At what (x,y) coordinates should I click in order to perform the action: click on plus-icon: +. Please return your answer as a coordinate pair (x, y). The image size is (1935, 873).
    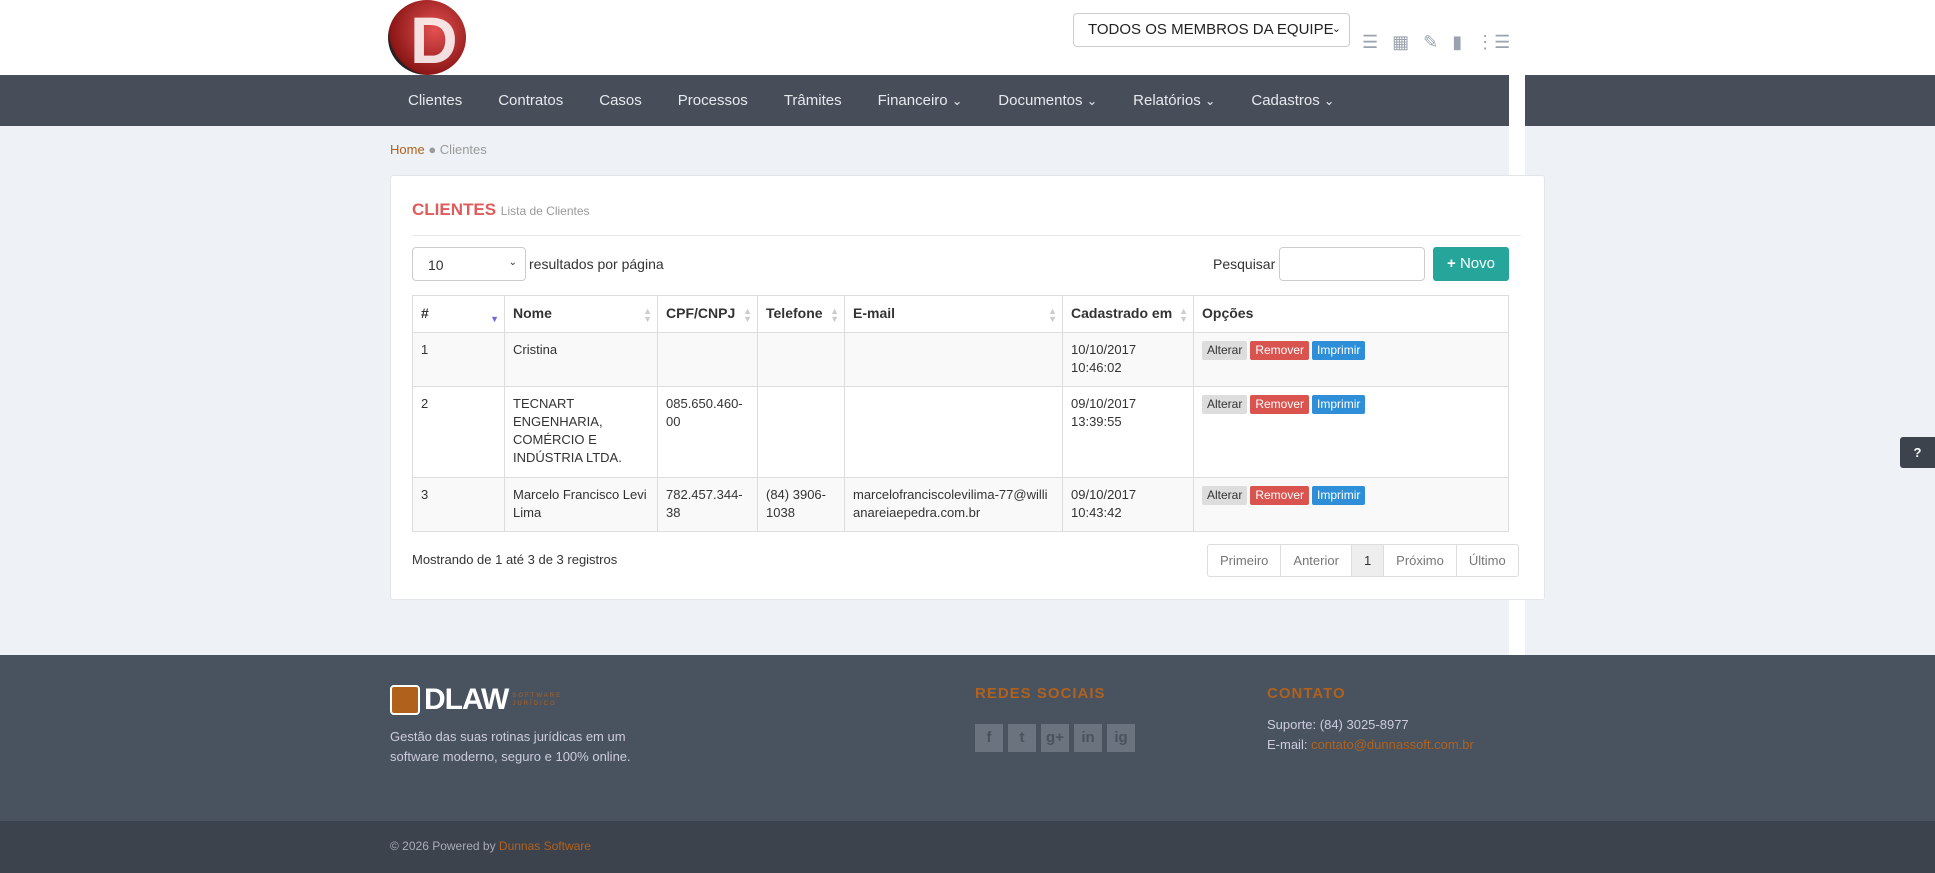
    Looking at the image, I should click on (1451, 263).